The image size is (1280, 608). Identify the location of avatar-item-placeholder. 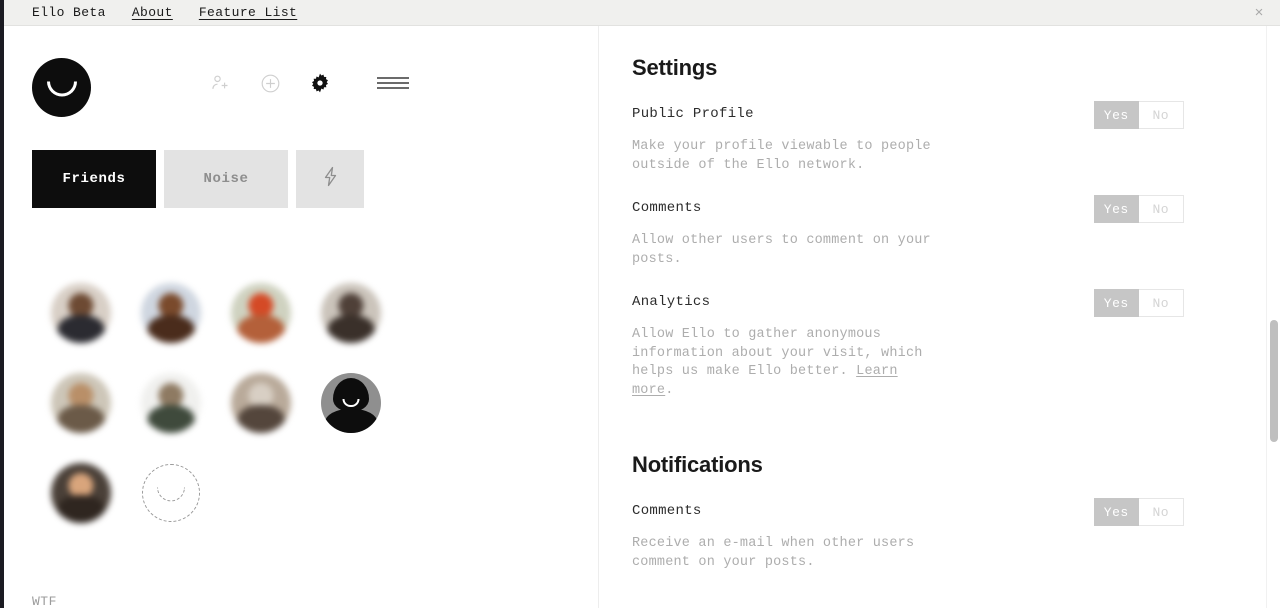
(171, 493).